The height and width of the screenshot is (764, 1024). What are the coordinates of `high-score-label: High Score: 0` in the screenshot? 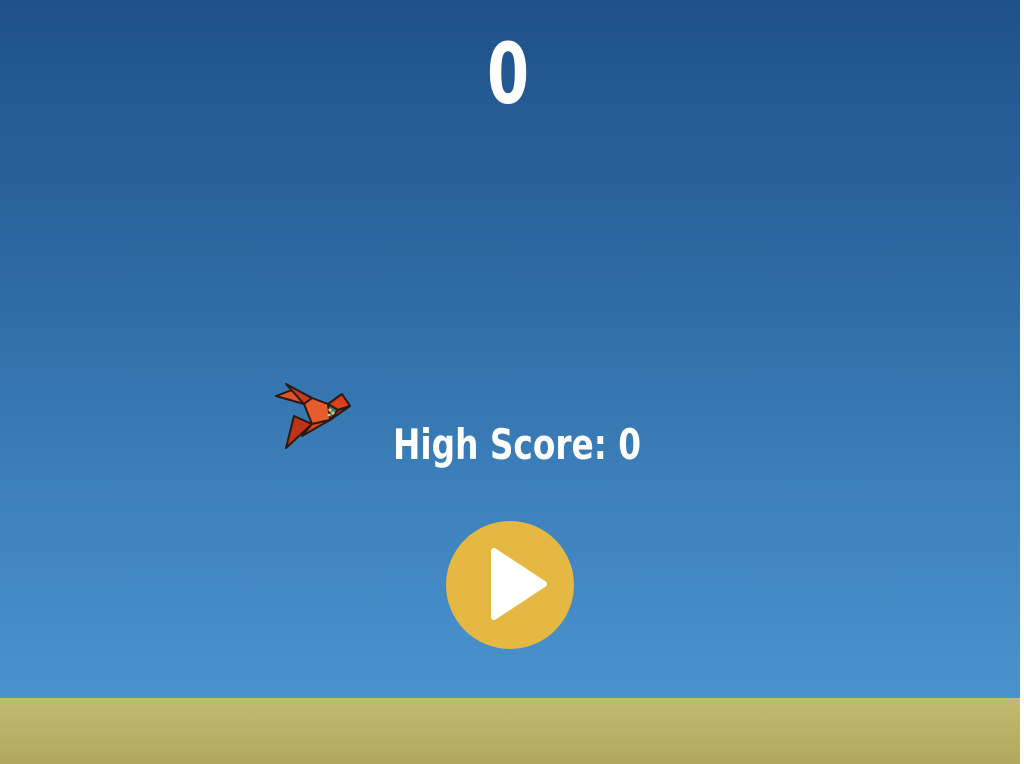 It's located at (517, 444).